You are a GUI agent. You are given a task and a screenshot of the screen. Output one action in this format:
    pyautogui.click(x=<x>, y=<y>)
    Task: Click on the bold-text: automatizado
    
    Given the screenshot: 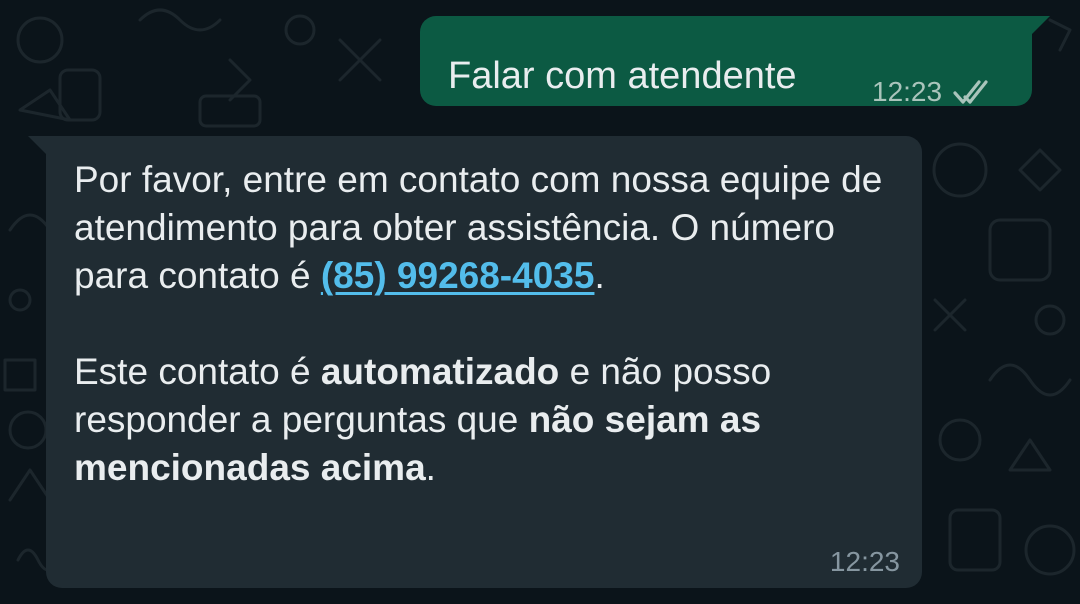 What is the action you would take?
    pyautogui.click(x=440, y=371)
    